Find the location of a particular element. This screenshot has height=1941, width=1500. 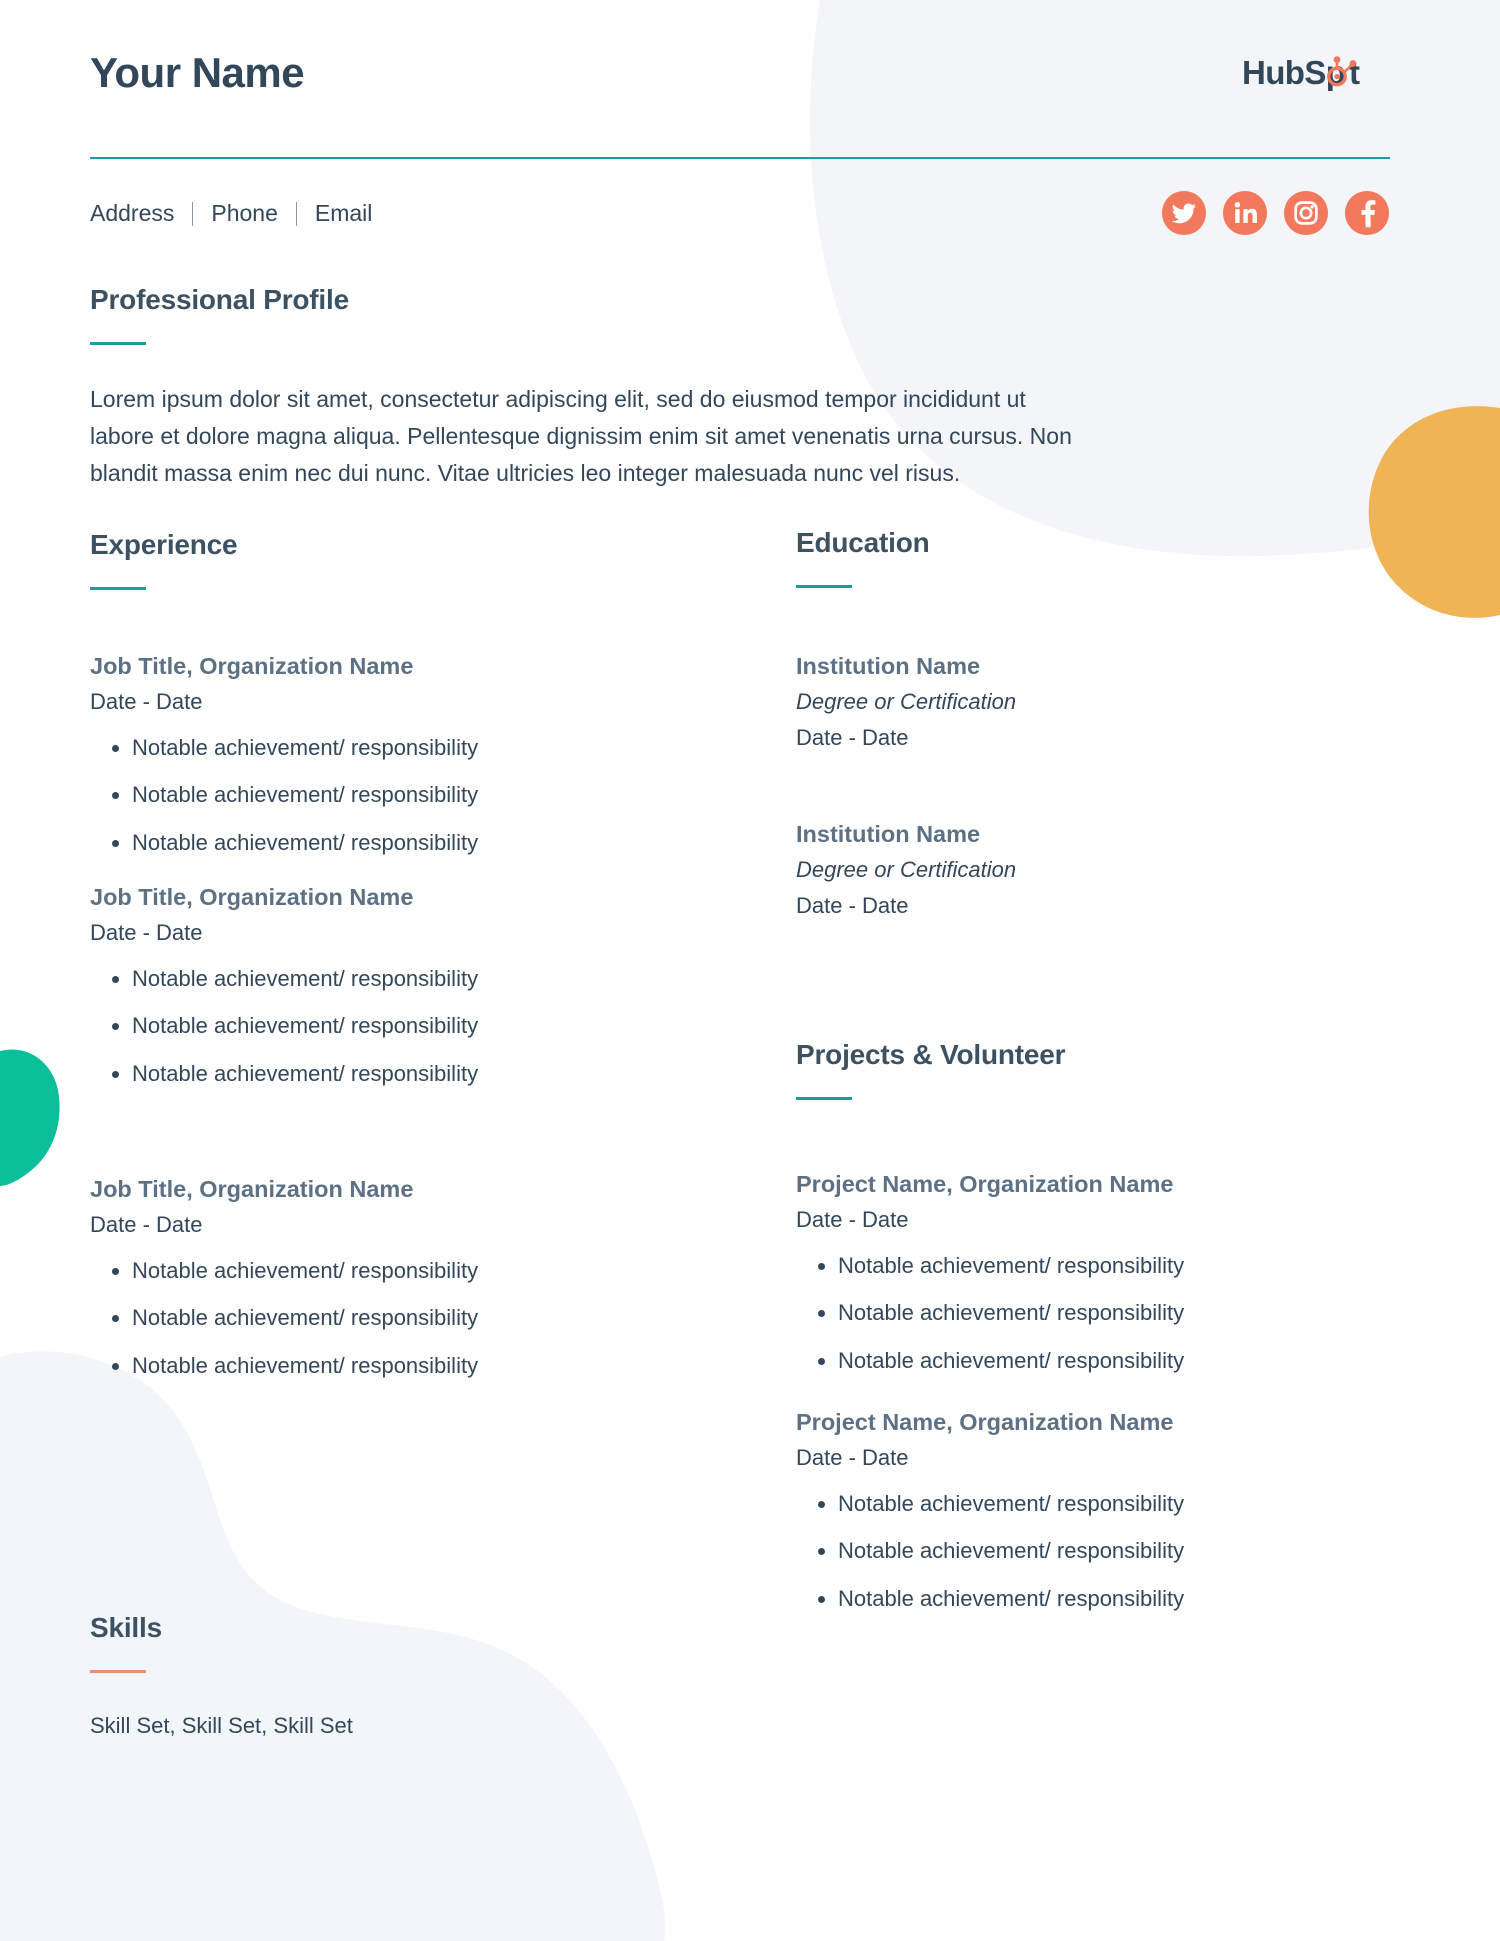

professional-profile-rule is located at coordinates (118, 343).